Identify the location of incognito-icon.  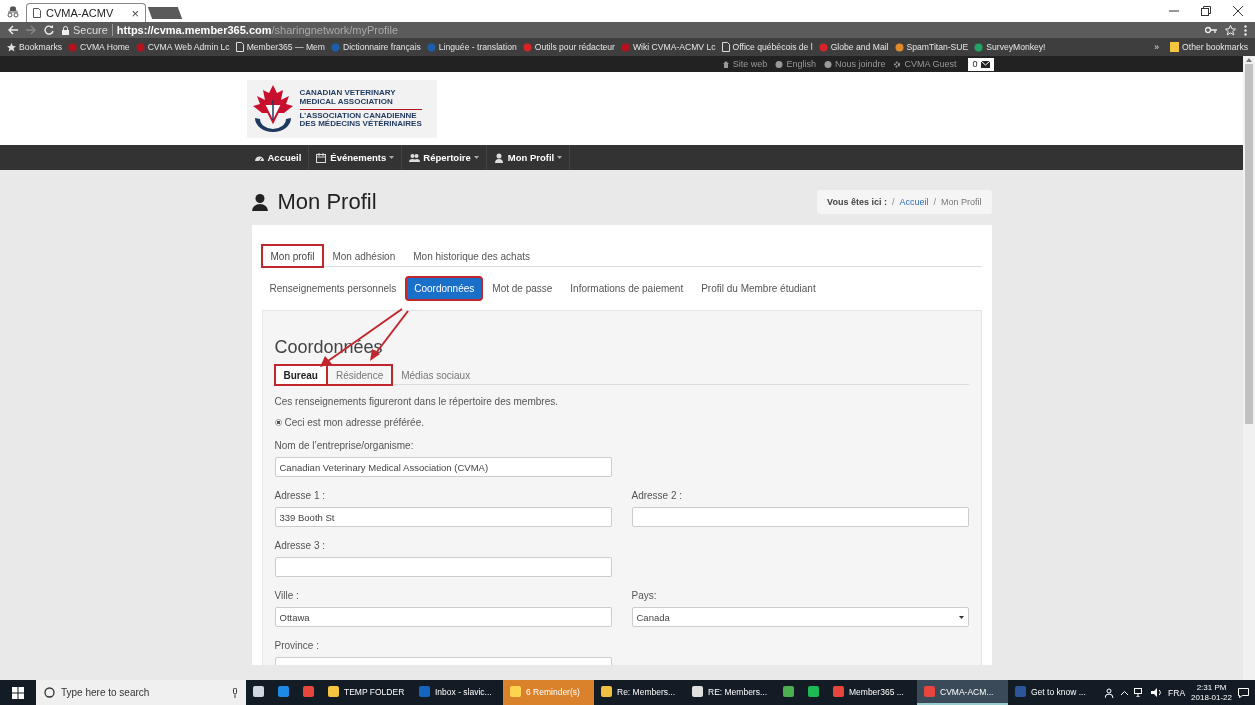
(13, 12).